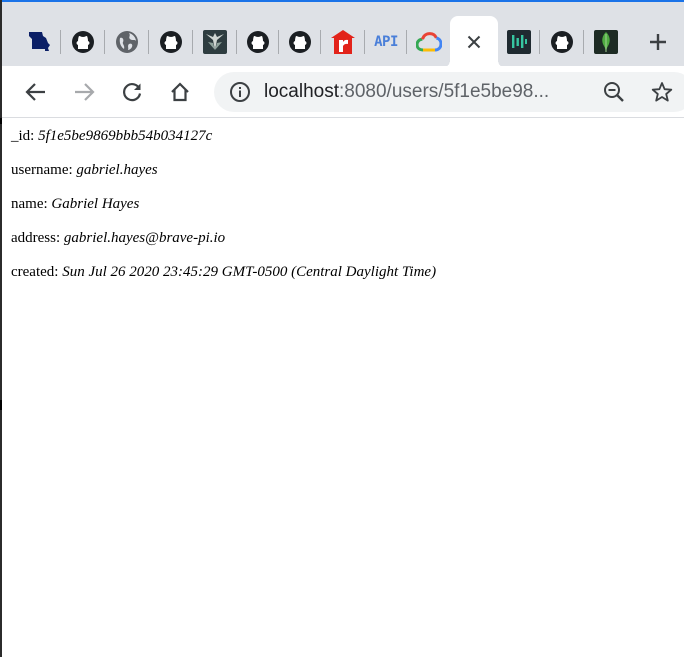 The width and height of the screenshot is (684, 657). I want to click on url-host: localhost, so click(301, 91).